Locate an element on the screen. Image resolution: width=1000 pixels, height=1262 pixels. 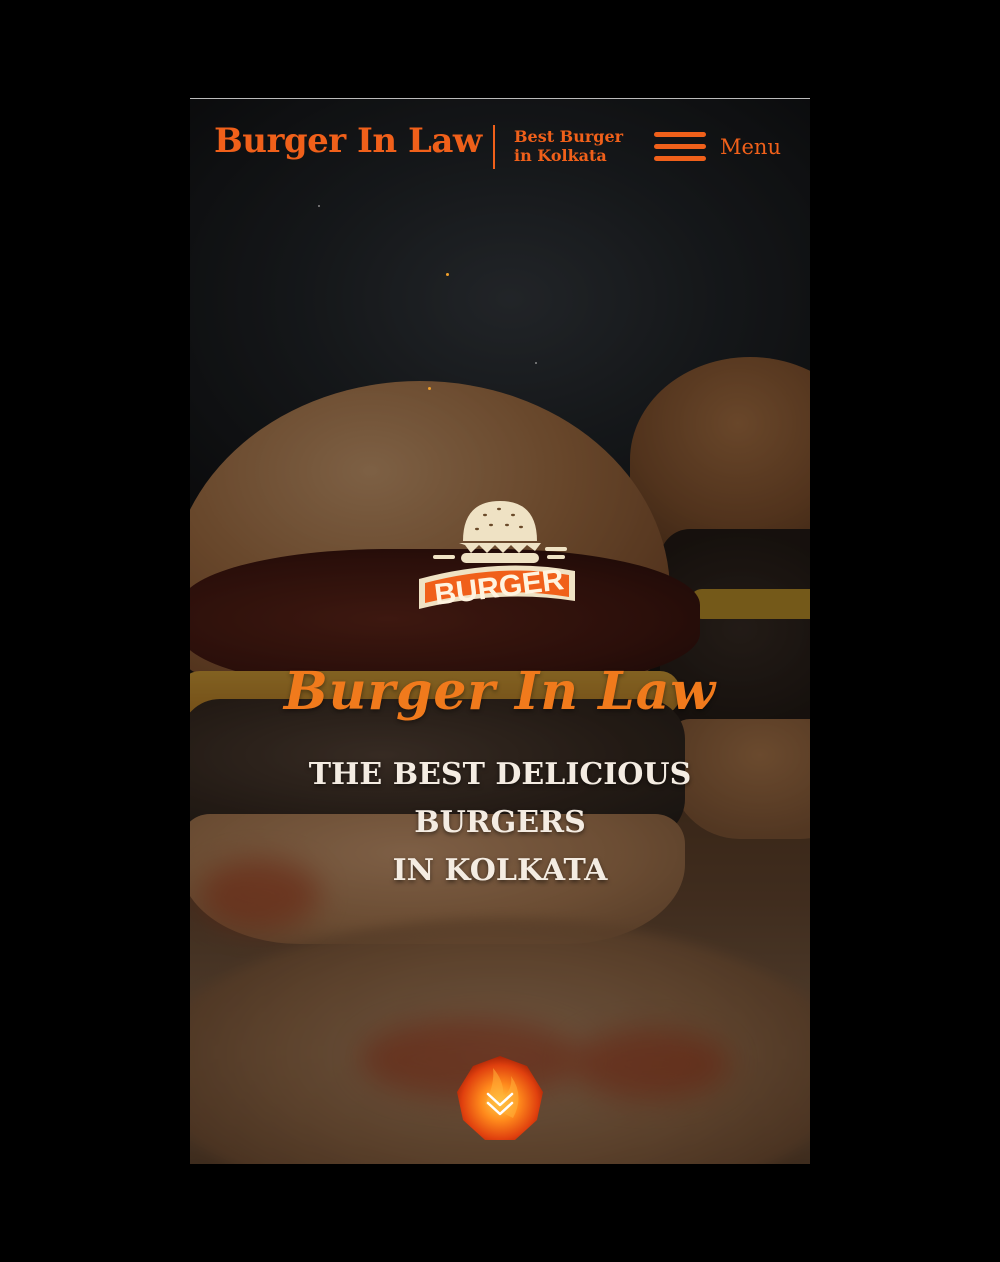
burger-logo-icon: BURGER is located at coordinates (497, 556).